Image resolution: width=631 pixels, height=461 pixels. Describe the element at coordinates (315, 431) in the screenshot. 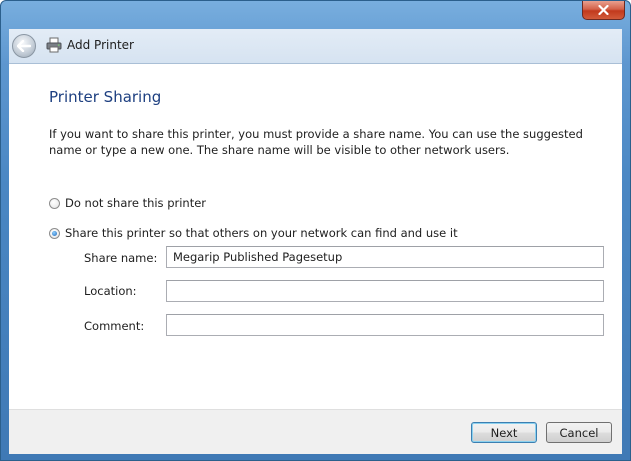

I see `wizard-footer: Next Cancel` at that location.